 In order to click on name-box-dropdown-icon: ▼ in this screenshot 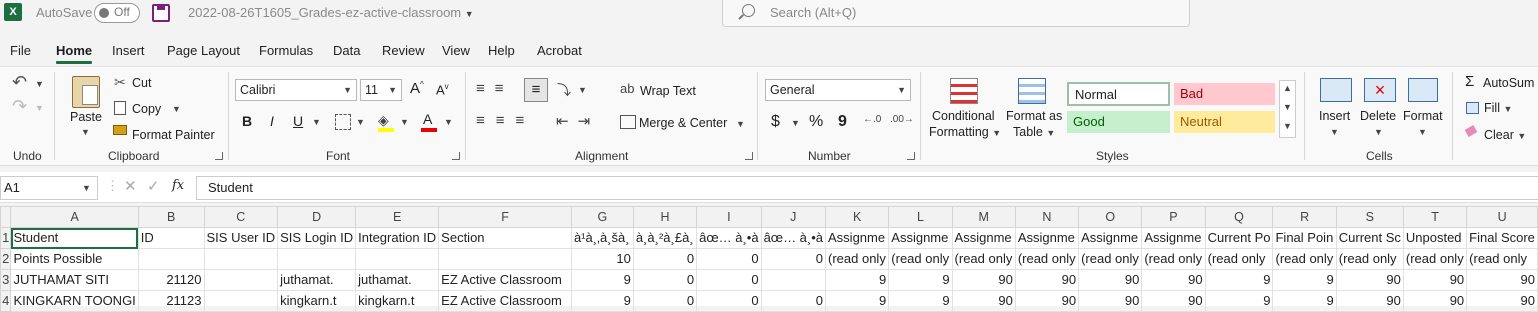, I will do `click(86, 188)`.